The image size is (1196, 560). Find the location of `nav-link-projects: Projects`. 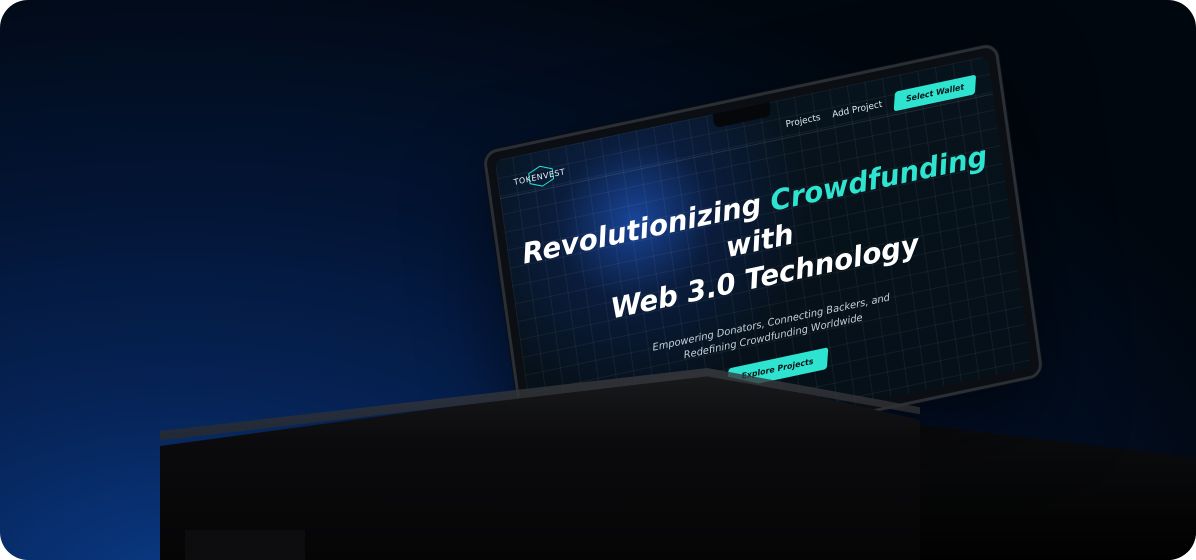

nav-link-projects: Projects is located at coordinates (803, 120).